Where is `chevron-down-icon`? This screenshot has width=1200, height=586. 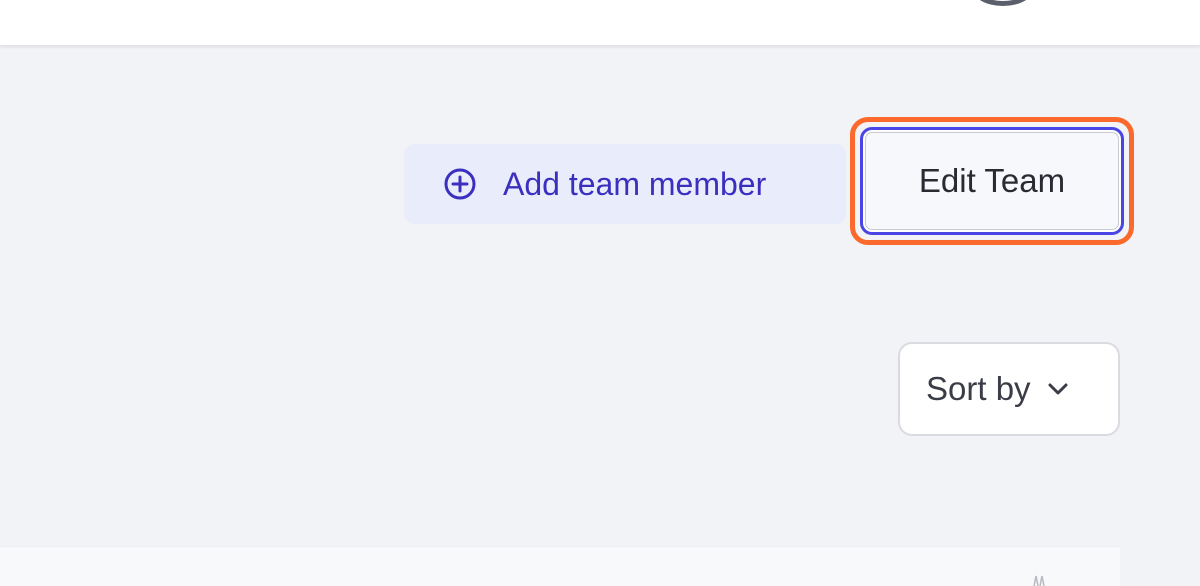
chevron-down-icon is located at coordinates (1058, 389).